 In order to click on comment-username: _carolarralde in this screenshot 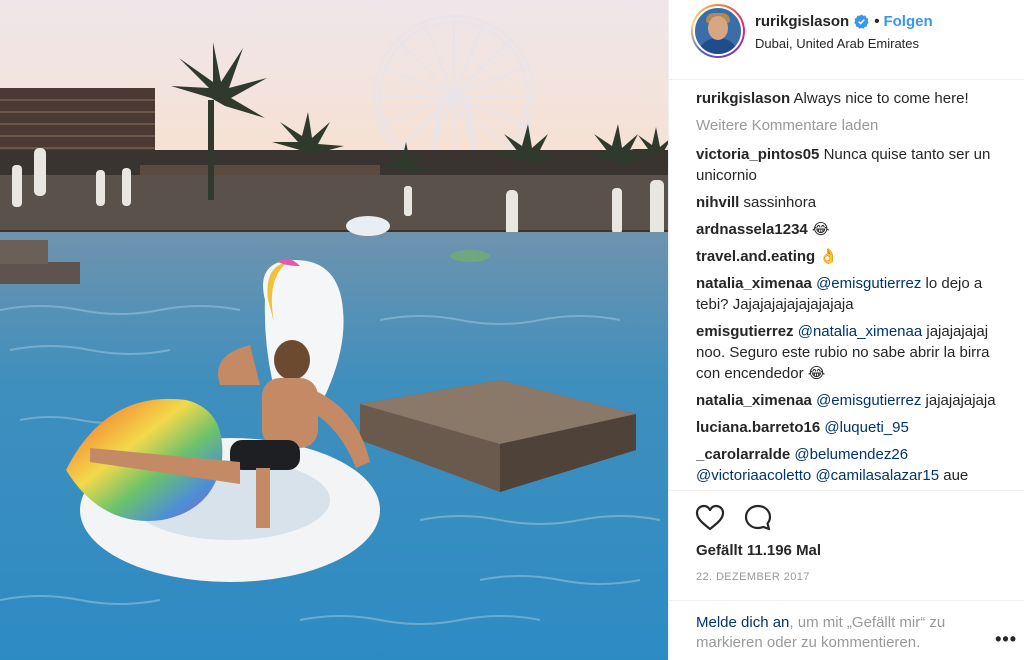, I will do `click(743, 454)`.